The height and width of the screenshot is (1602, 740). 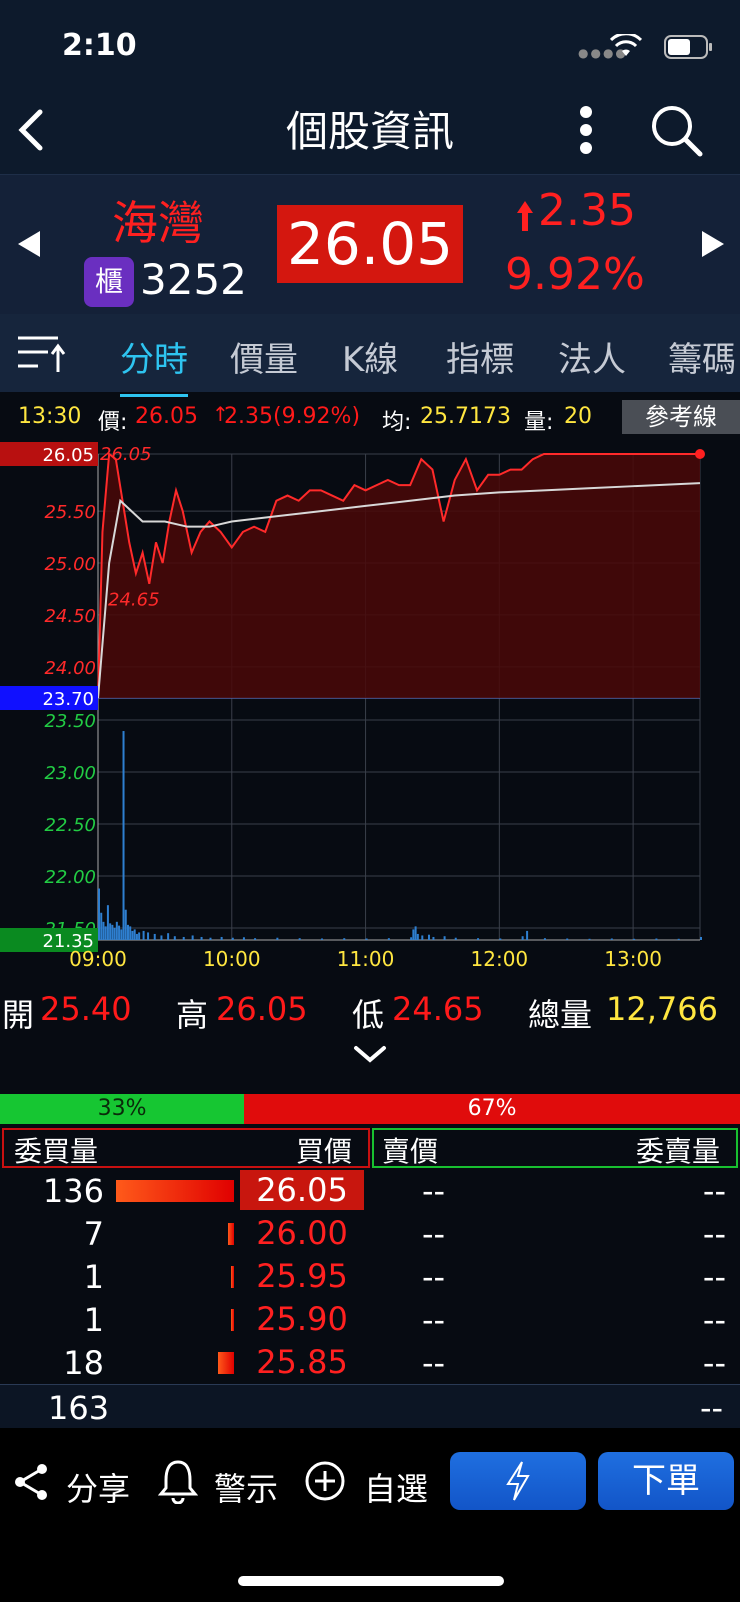 I want to click on tab-price-volume: 價量, so click(x=264, y=356).